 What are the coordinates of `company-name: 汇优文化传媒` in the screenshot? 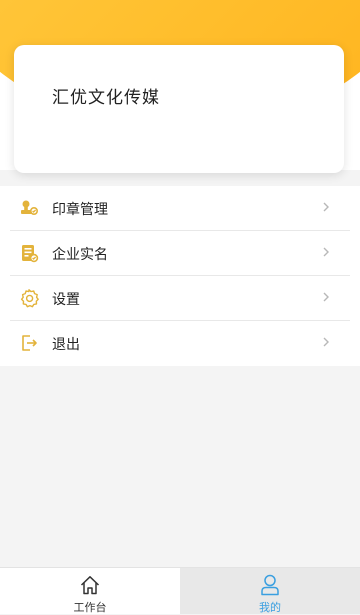 It's located at (106, 98).